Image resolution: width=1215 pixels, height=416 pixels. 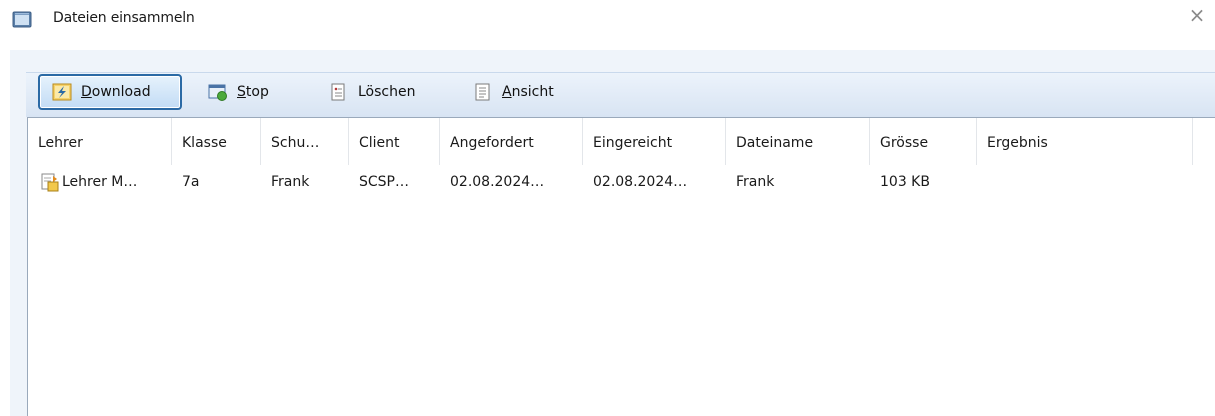 What do you see at coordinates (654, 141) in the screenshot?
I see `column-header-eingereicht: Eingereicht` at bounding box center [654, 141].